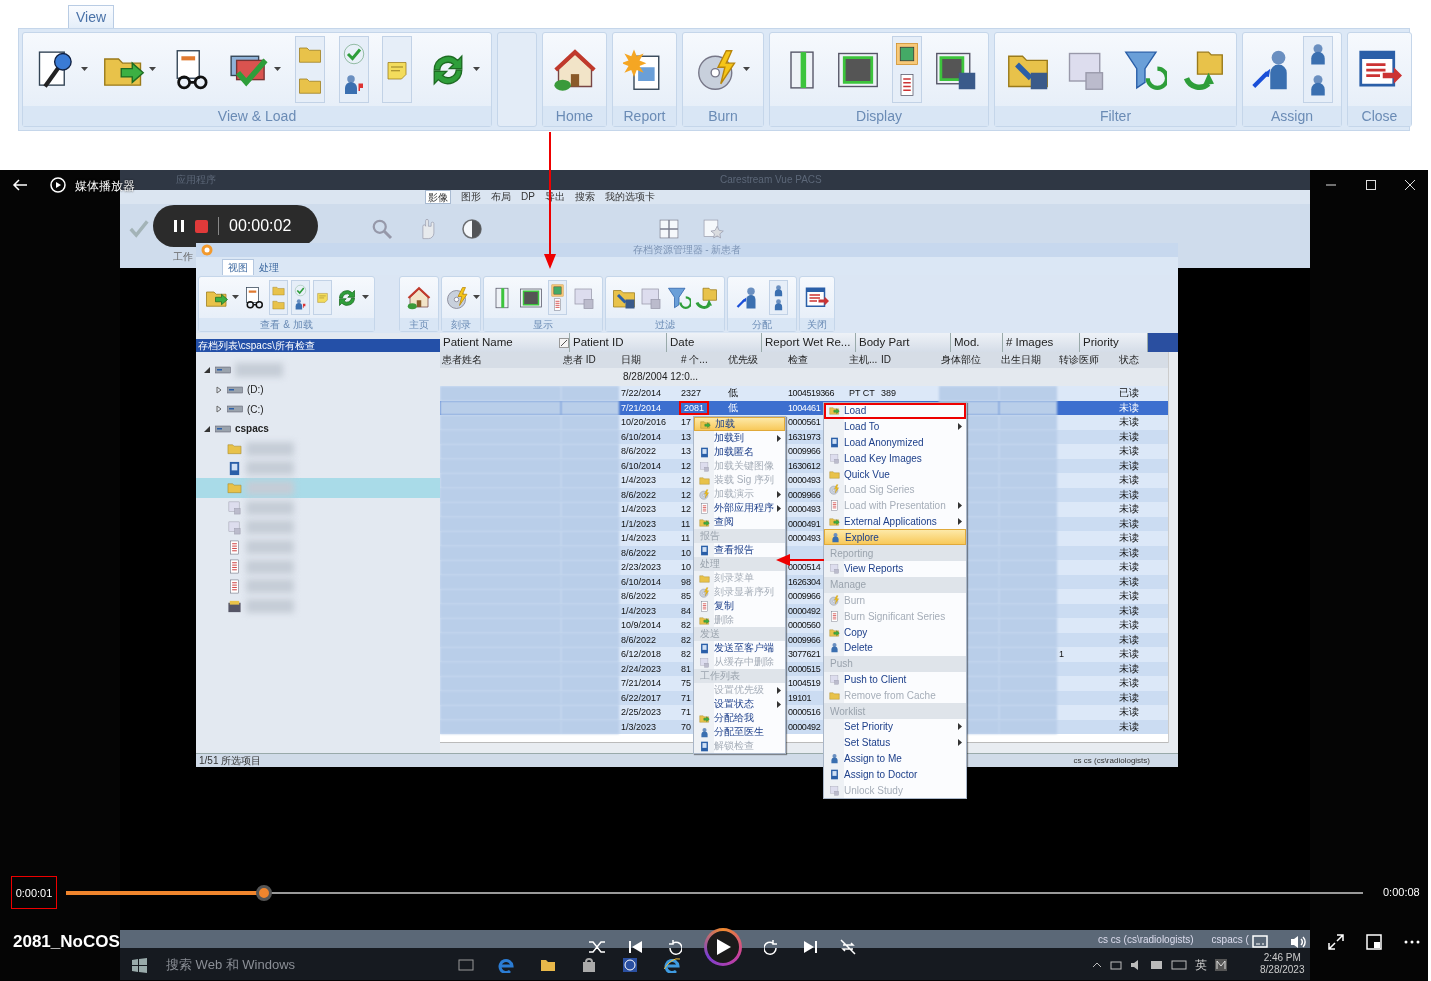 This screenshot has height=981, width=1431. What do you see at coordinates (1097, 965) in the screenshot?
I see `chevron-up-icon` at bounding box center [1097, 965].